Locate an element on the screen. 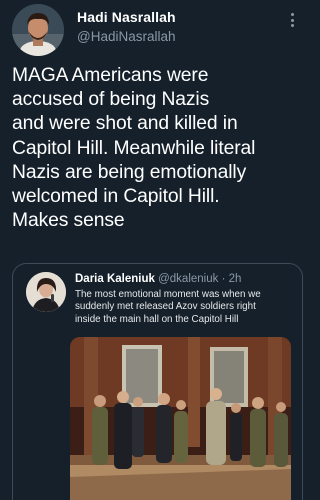 Image resolution: width=320 pixels, height=500 pixels. more-vertical-icon is located at coordinates (292, 20).